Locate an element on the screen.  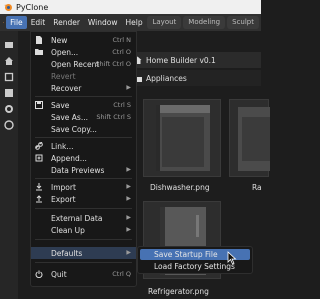
menu-item-save: Save Ctrl S is located at coordinates (83, 105).